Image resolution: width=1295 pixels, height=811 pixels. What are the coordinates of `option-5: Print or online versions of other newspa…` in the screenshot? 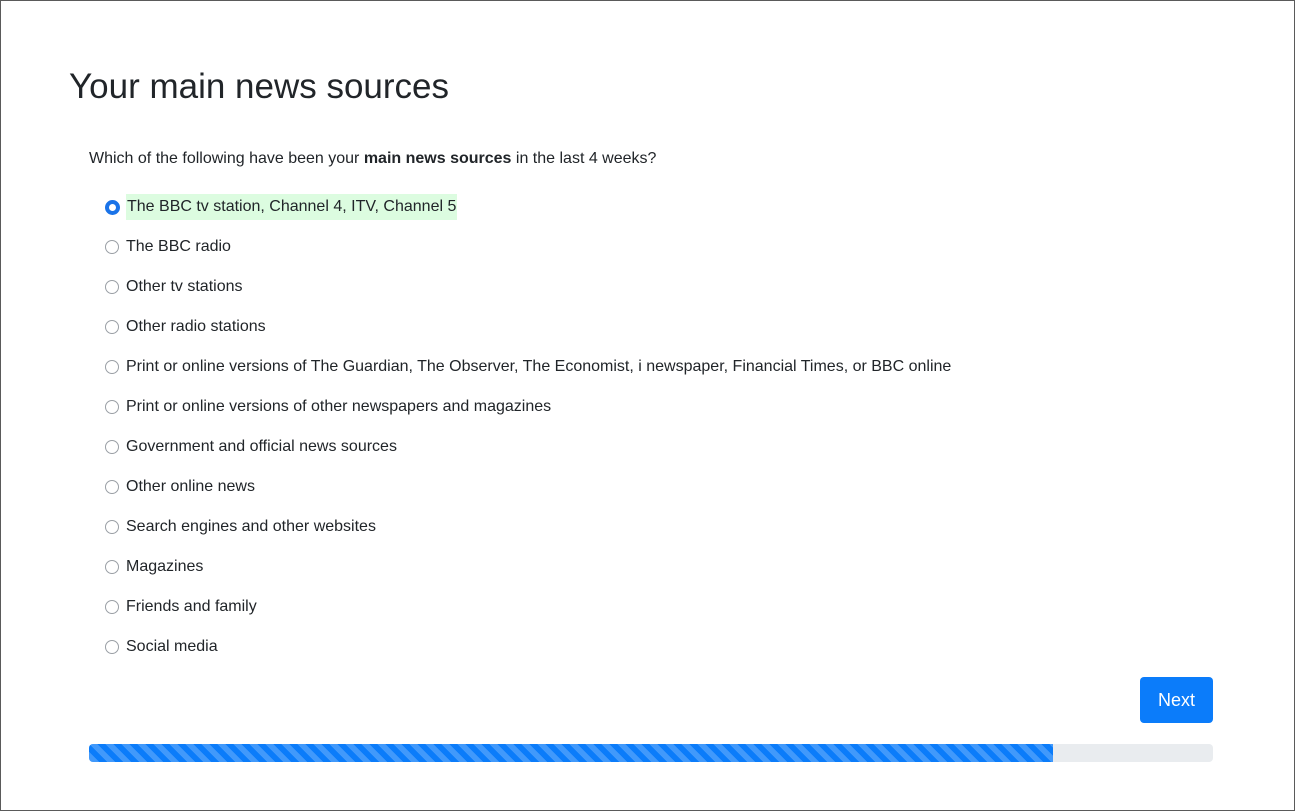 It's located at (527, 407).